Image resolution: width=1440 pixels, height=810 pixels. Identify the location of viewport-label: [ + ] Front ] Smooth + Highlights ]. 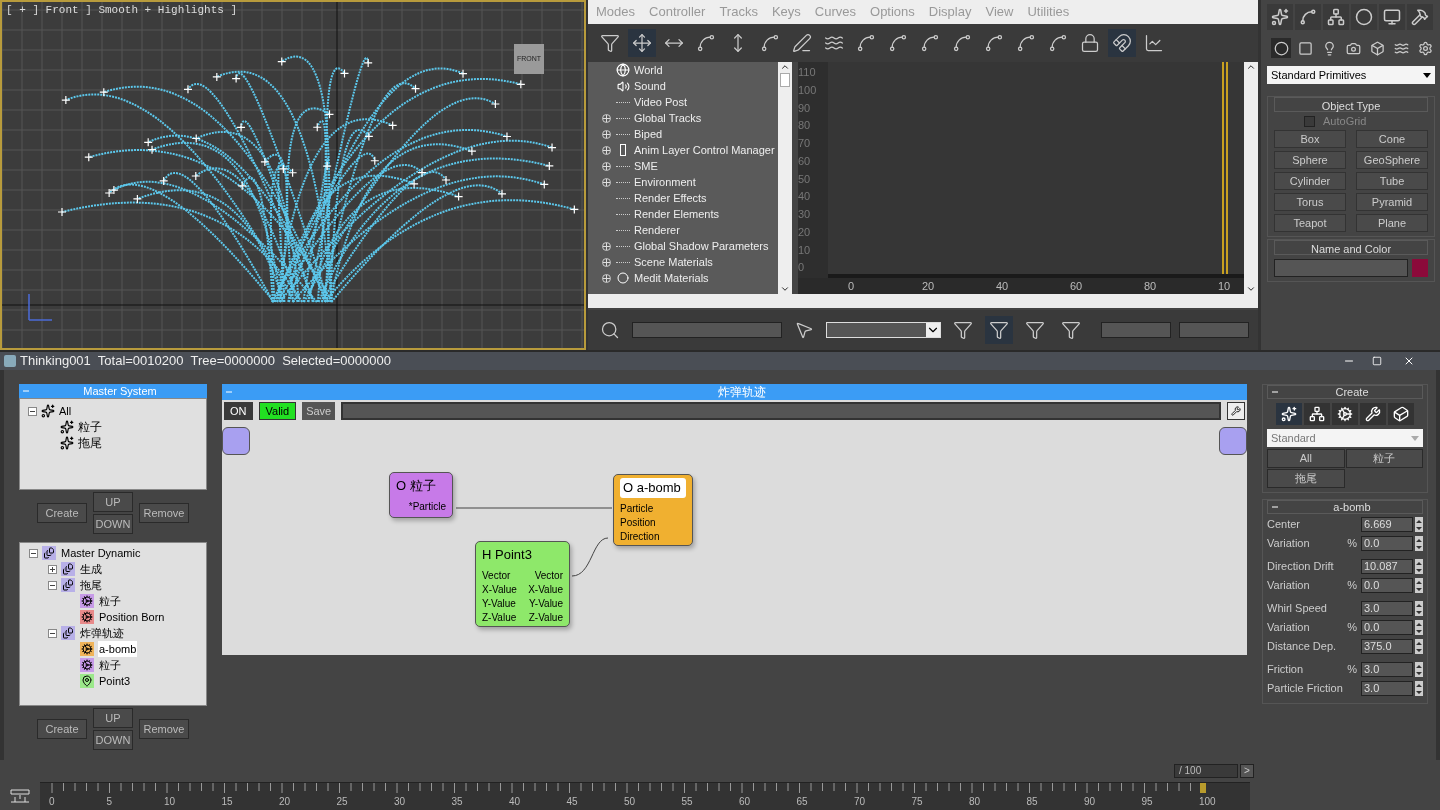
(122, 10).